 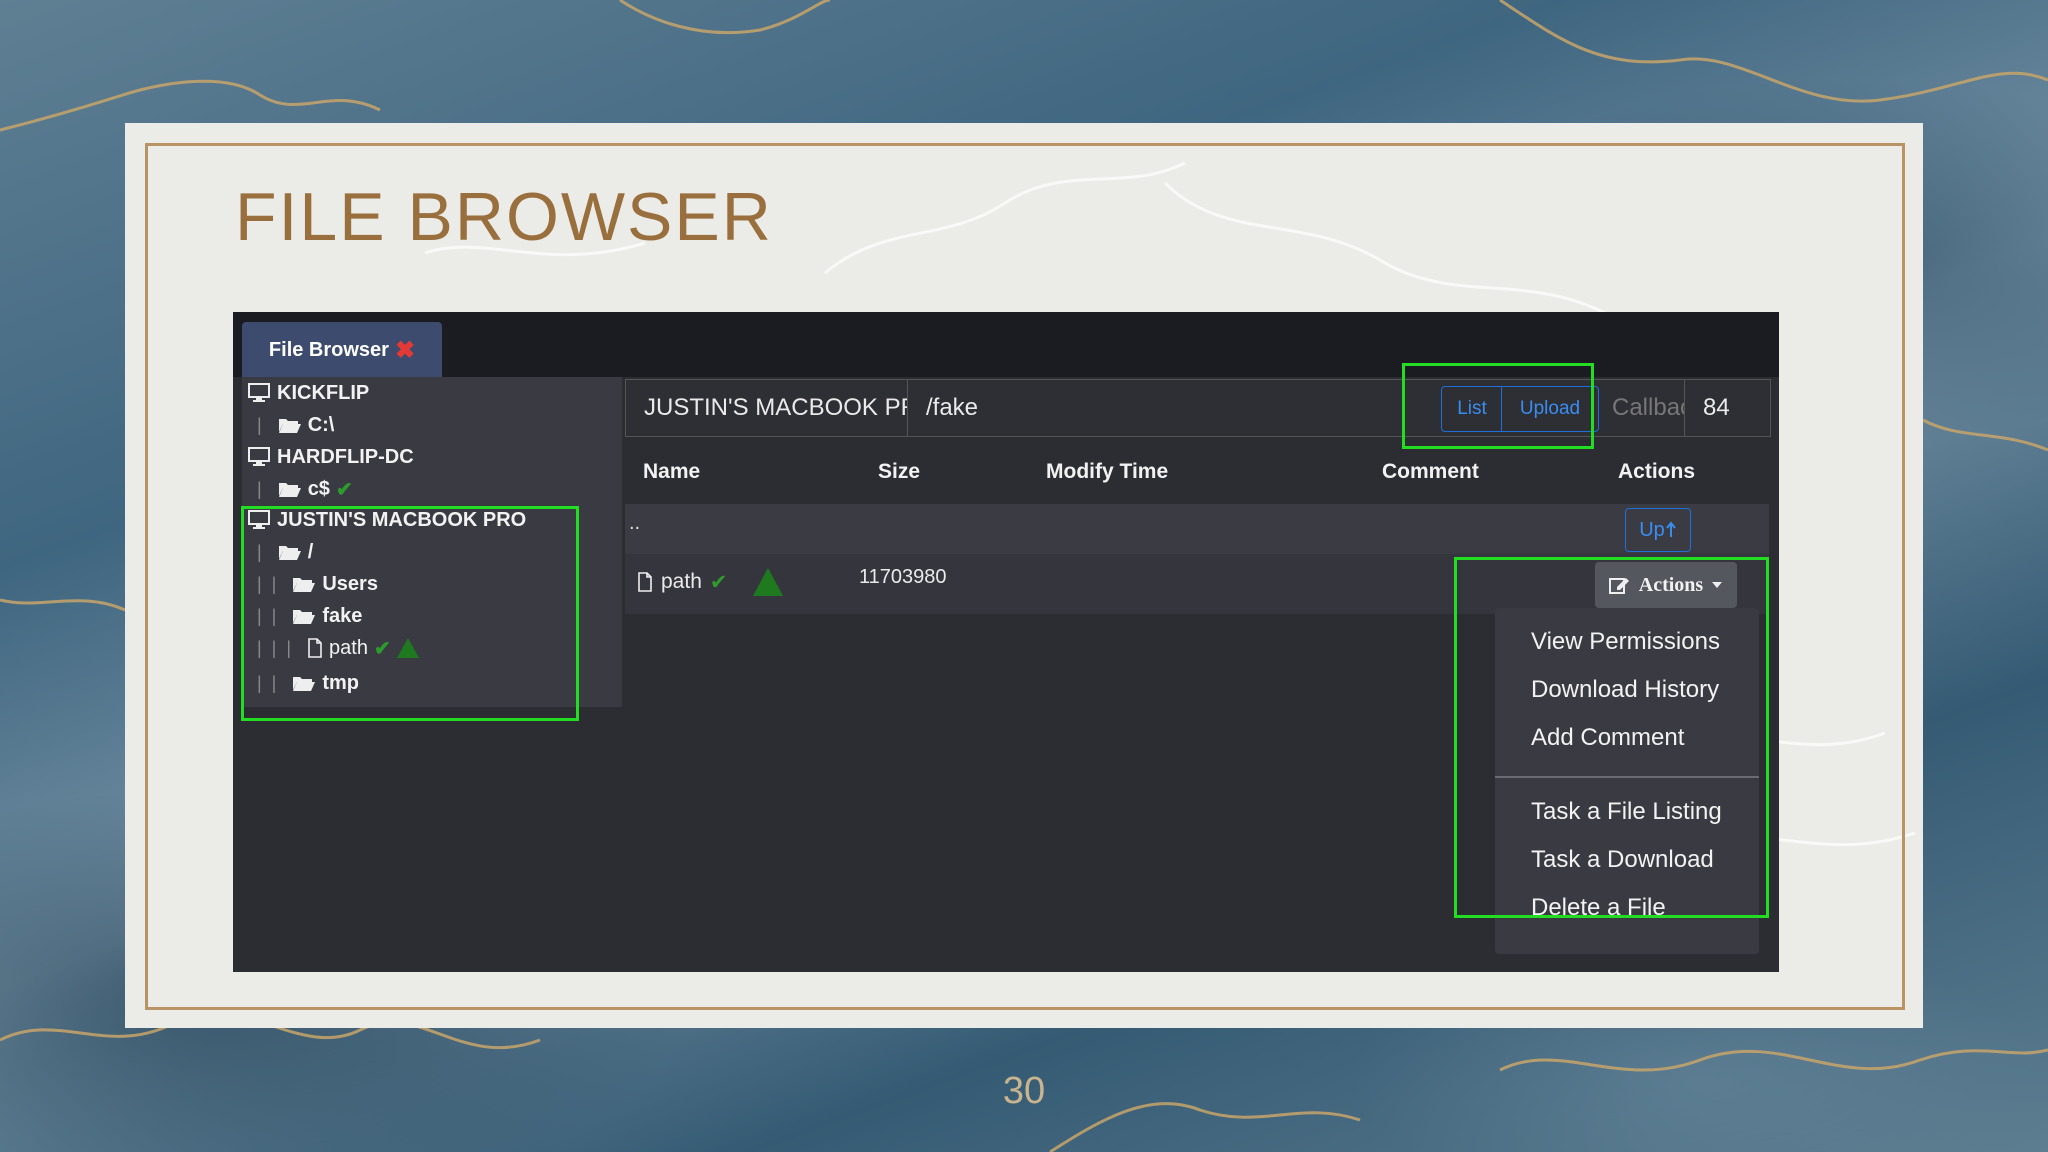 I want to click on close-icon: ✖, so click(x=405, y=350).